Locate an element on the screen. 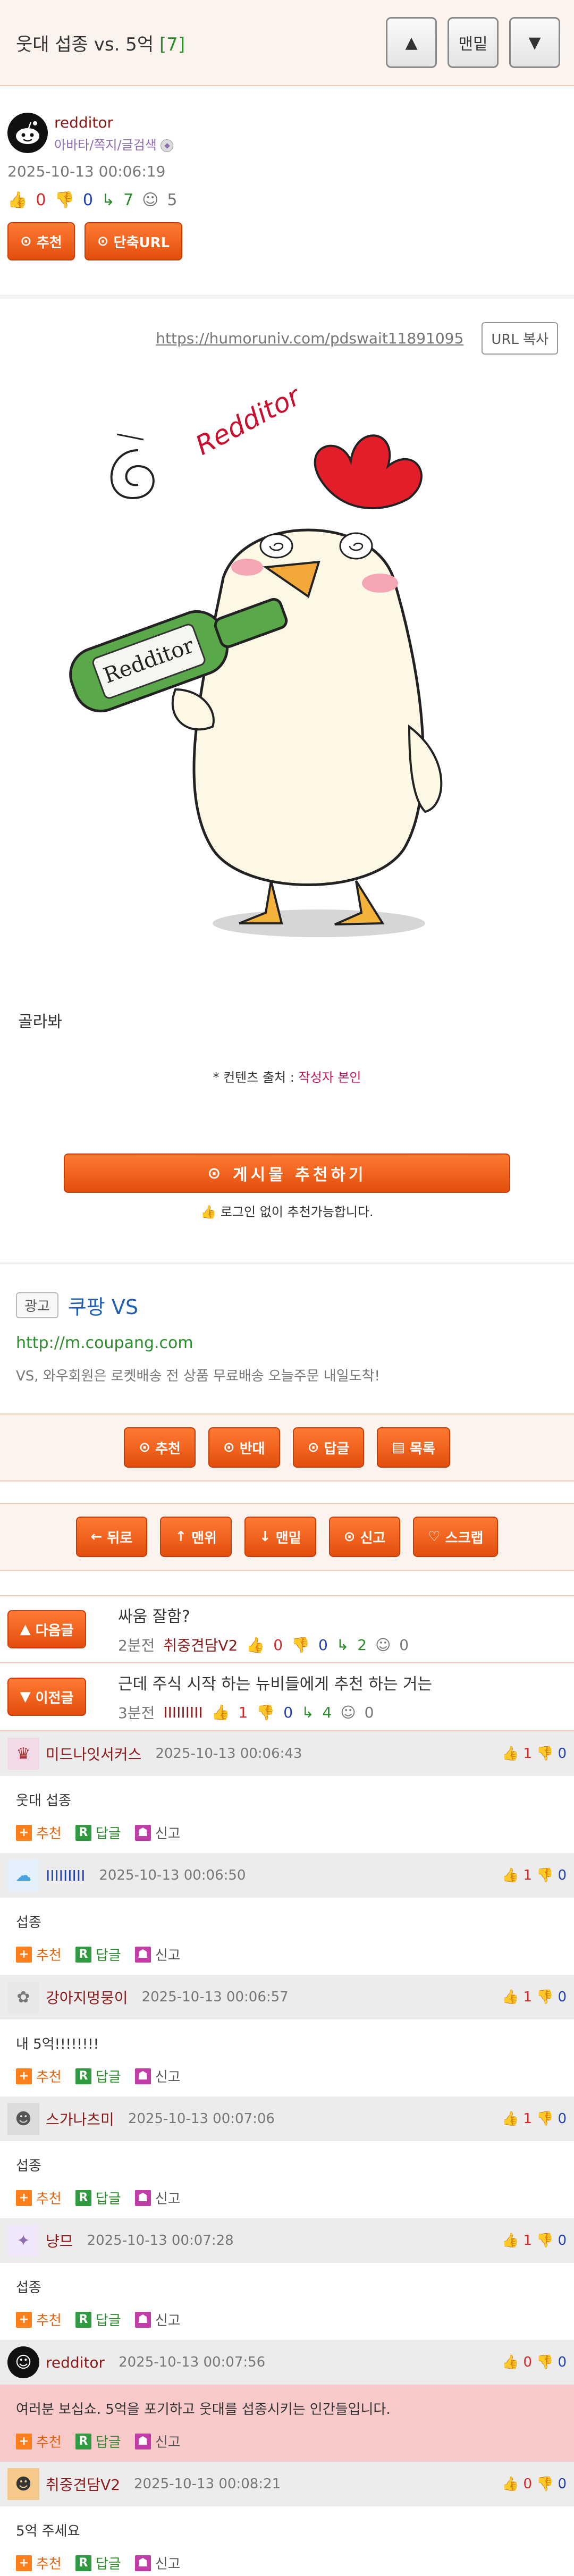 This screenshot has height=2576, width=574. scroll-up-button: ▲ is located at coordinates (411, 42).